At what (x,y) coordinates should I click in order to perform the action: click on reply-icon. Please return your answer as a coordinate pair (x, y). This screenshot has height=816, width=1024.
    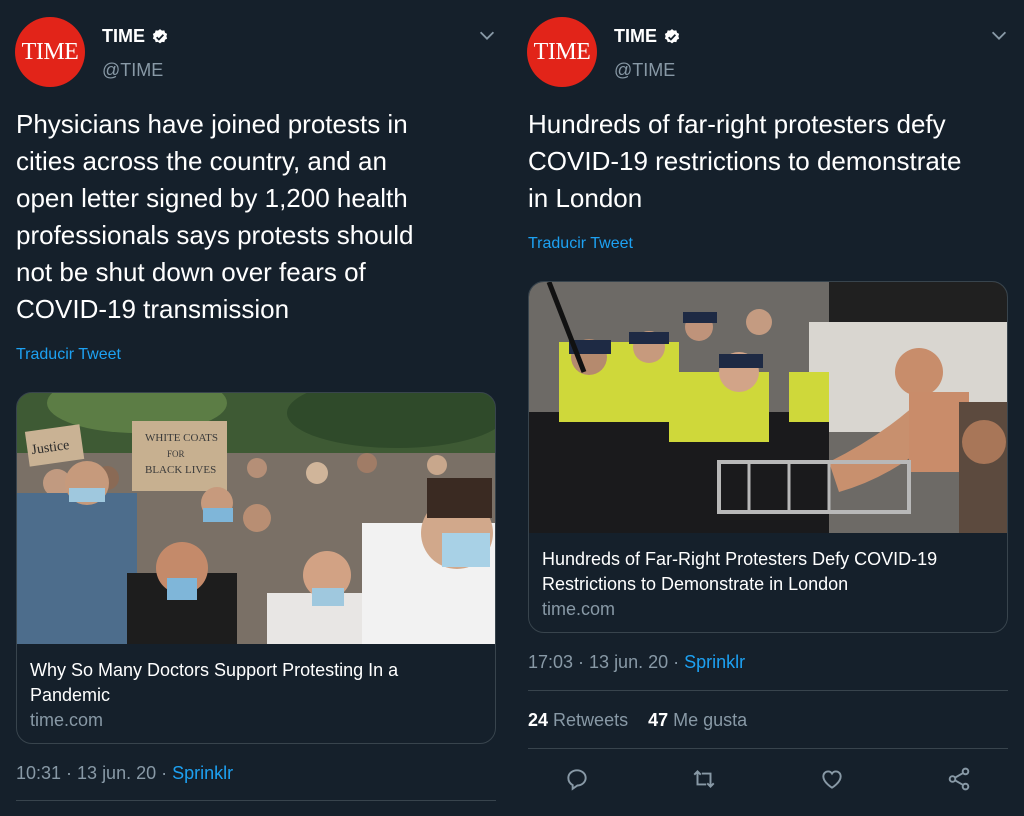
    Looking at the image, I should click on (577, 779).